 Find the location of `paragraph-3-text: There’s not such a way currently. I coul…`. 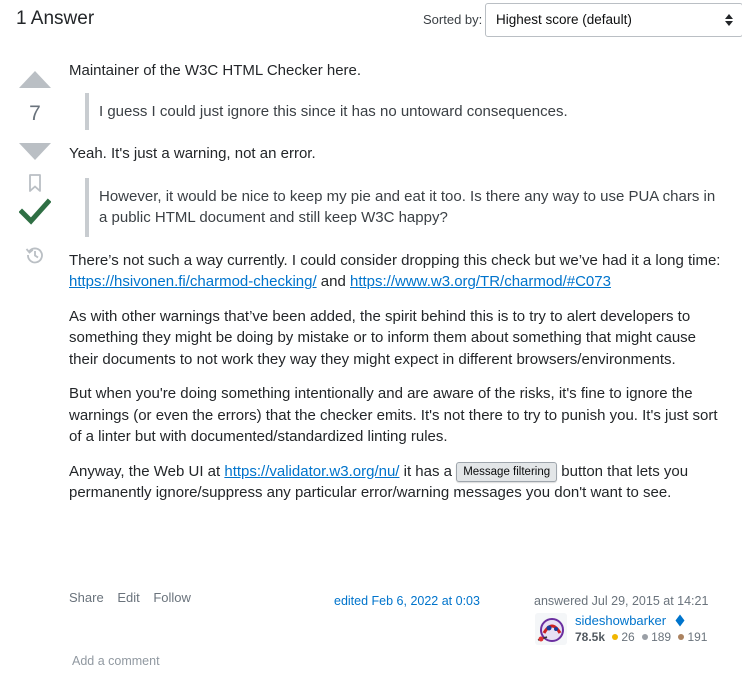

paragraph-3-text: There’s not such a way currently. I coul… is located at coordinates (395, 260).